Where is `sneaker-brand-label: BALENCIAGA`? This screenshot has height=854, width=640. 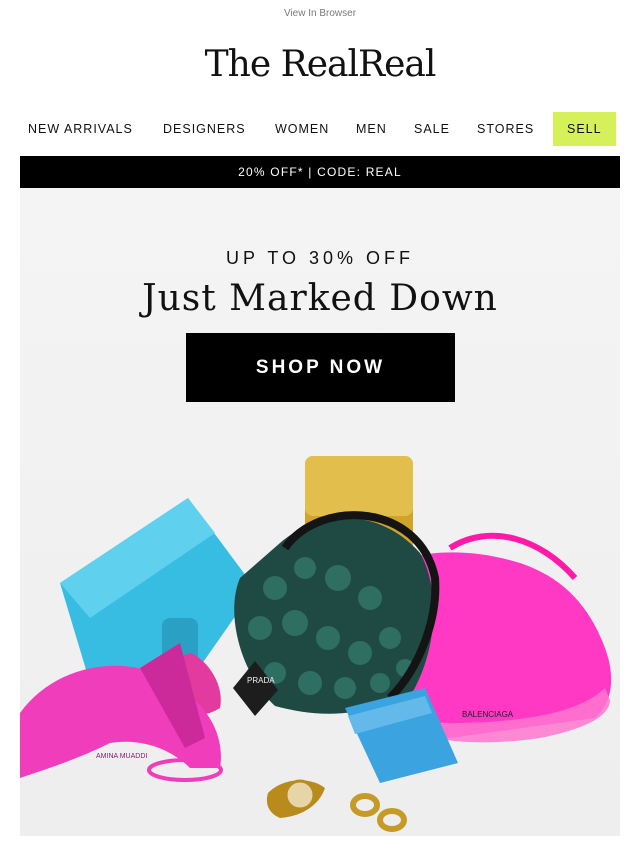 sneaker-brand-label: BALENCIAGA is located at coordinates (488, 714).